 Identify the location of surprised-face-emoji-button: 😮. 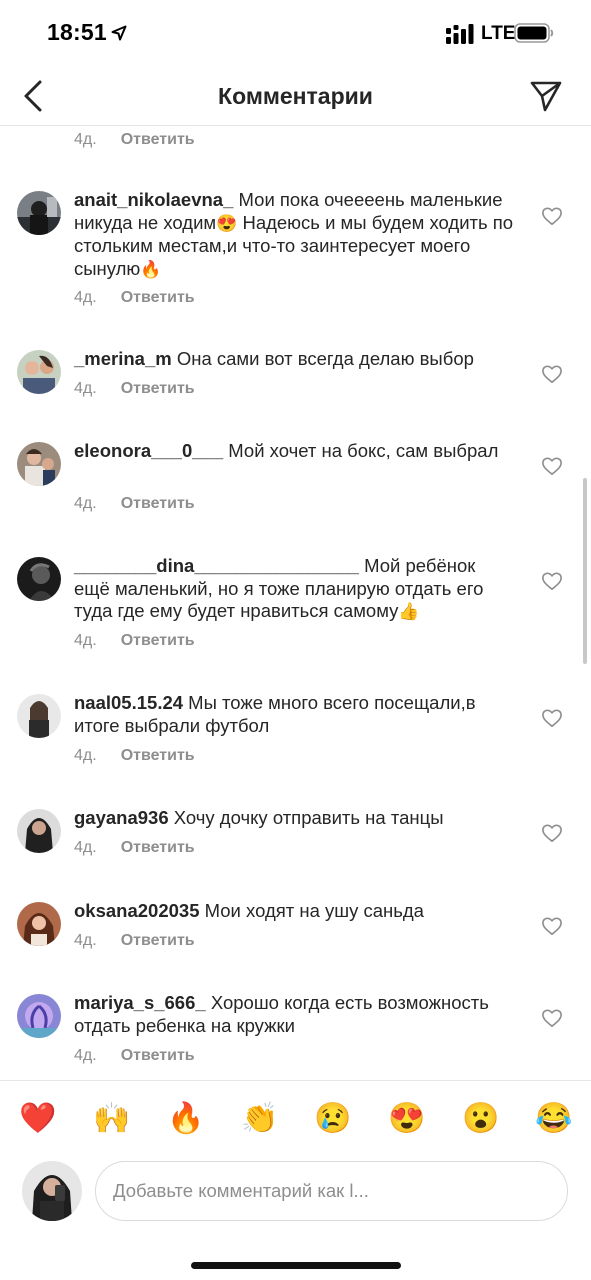
(480, 1119).